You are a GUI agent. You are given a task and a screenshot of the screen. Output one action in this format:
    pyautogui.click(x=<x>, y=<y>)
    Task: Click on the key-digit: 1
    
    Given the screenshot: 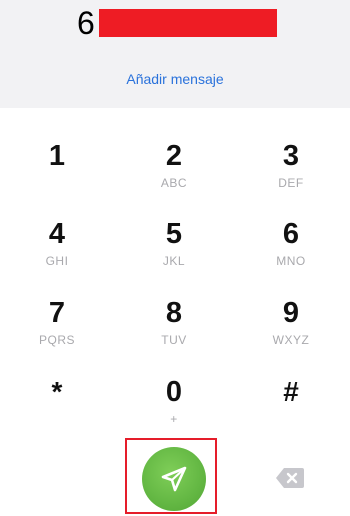 What is the action you would take?
    pyautogui.click(x=57, y=156)
    